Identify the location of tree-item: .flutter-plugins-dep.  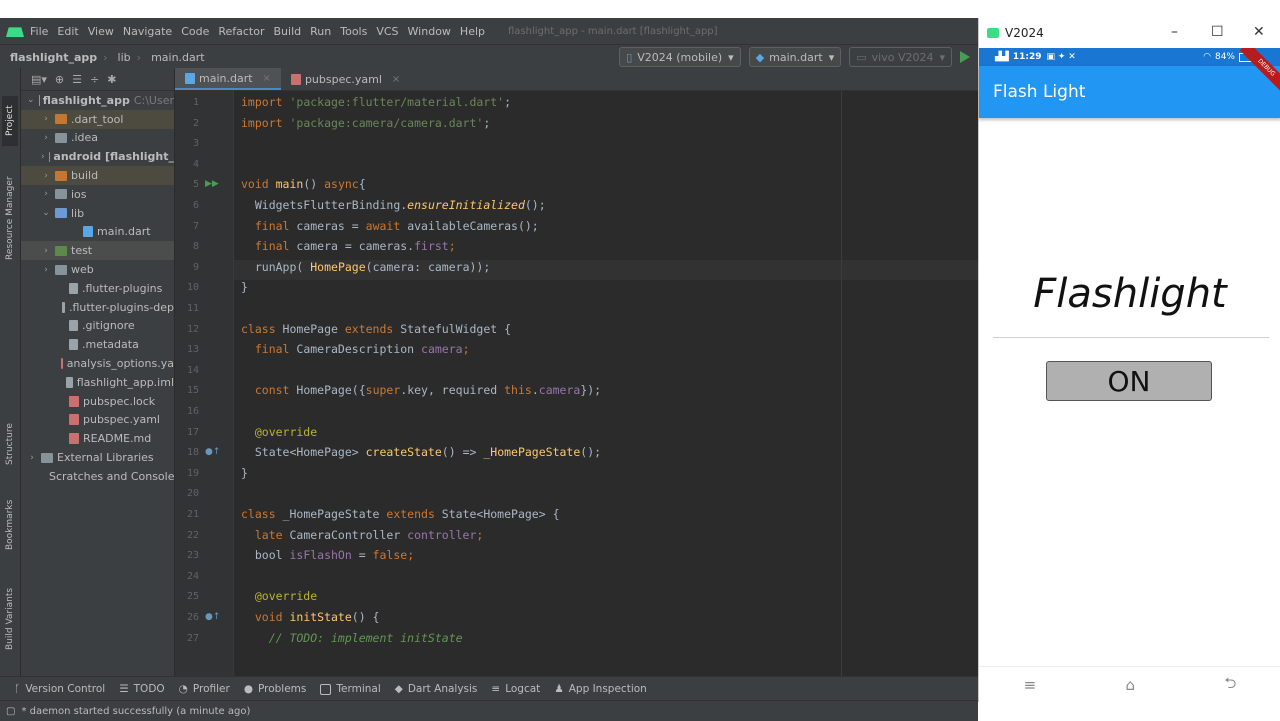
(97, 307).